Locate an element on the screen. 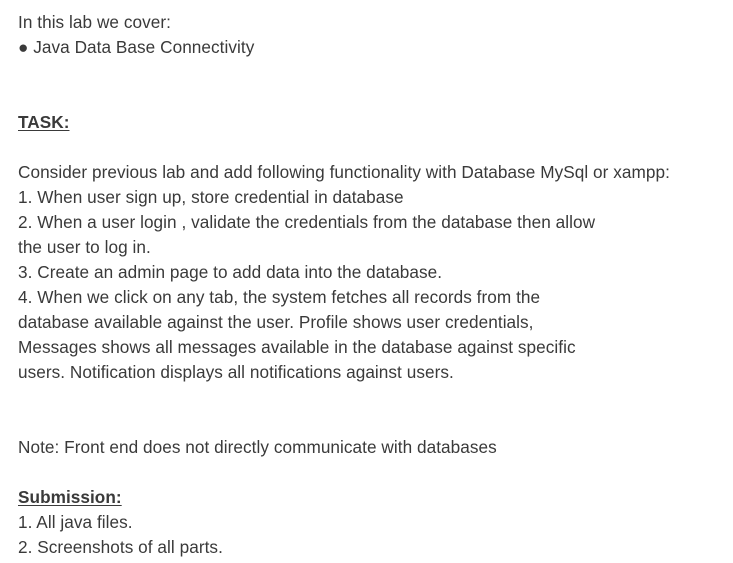  submission-item-1: 1. All java files. is located at coordinates (75, 522).